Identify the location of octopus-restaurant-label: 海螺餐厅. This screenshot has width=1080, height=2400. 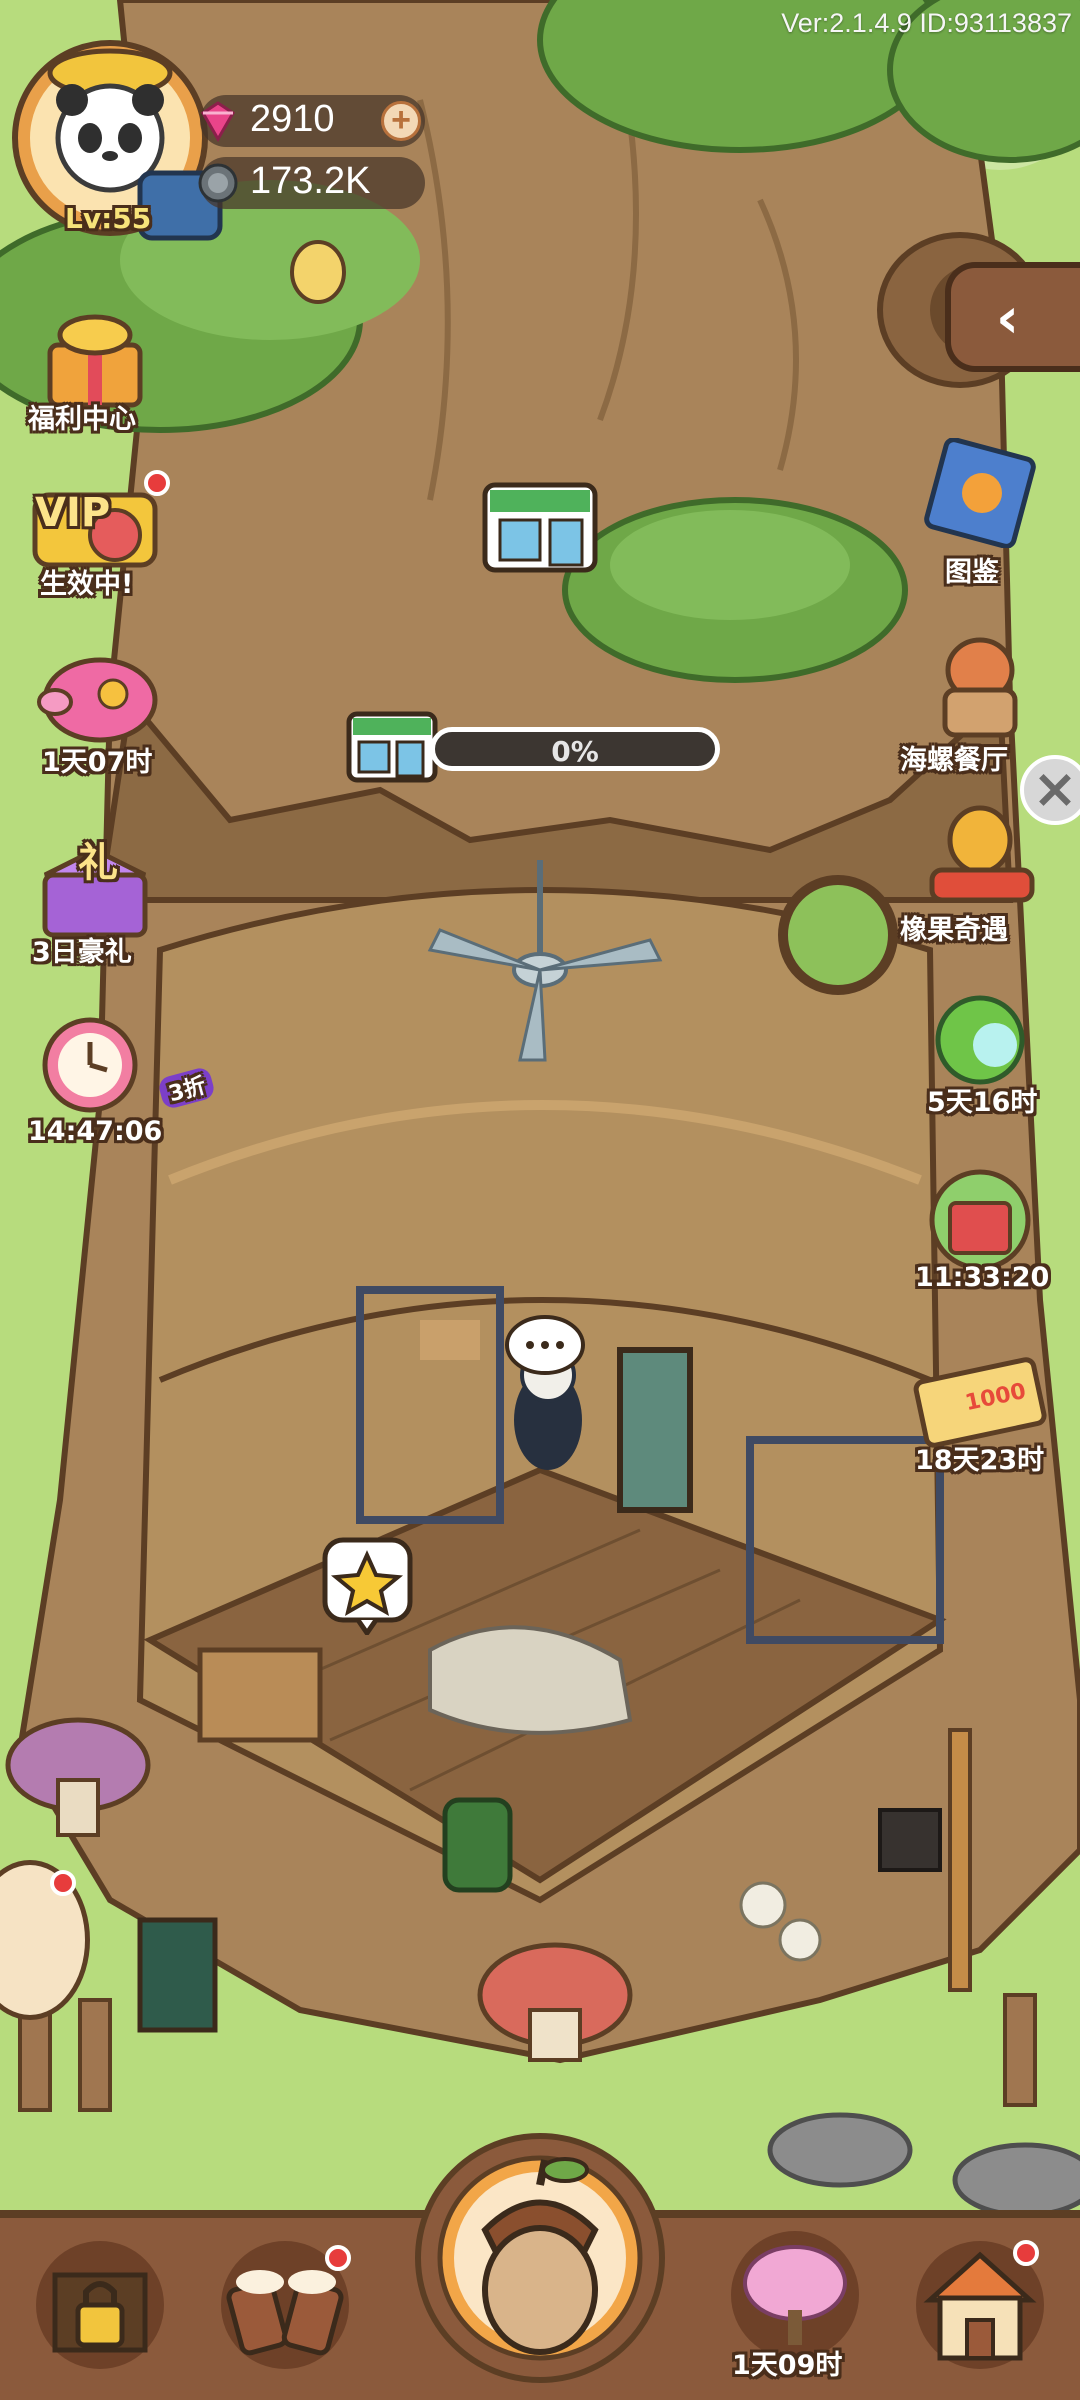
(954, 760).